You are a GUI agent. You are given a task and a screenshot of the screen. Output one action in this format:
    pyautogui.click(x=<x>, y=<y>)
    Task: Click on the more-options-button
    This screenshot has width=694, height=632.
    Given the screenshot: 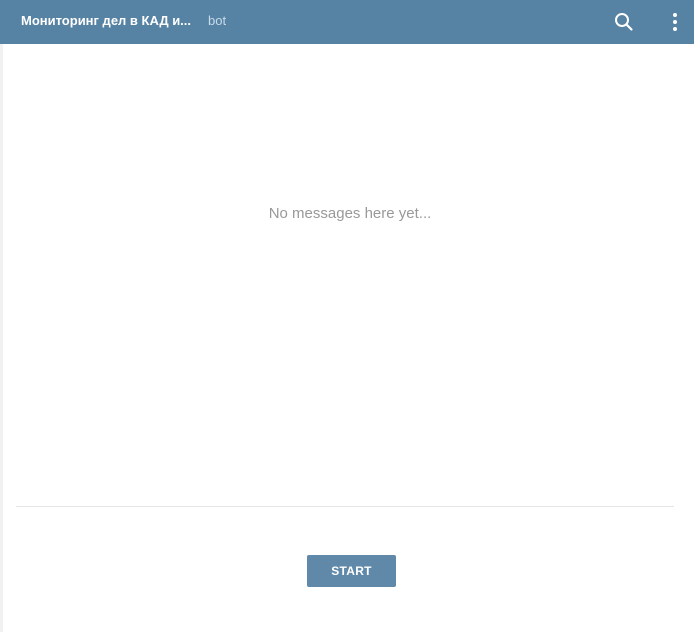 What is the action you would take?
    pyautogui.click(x=675, y=22)
    